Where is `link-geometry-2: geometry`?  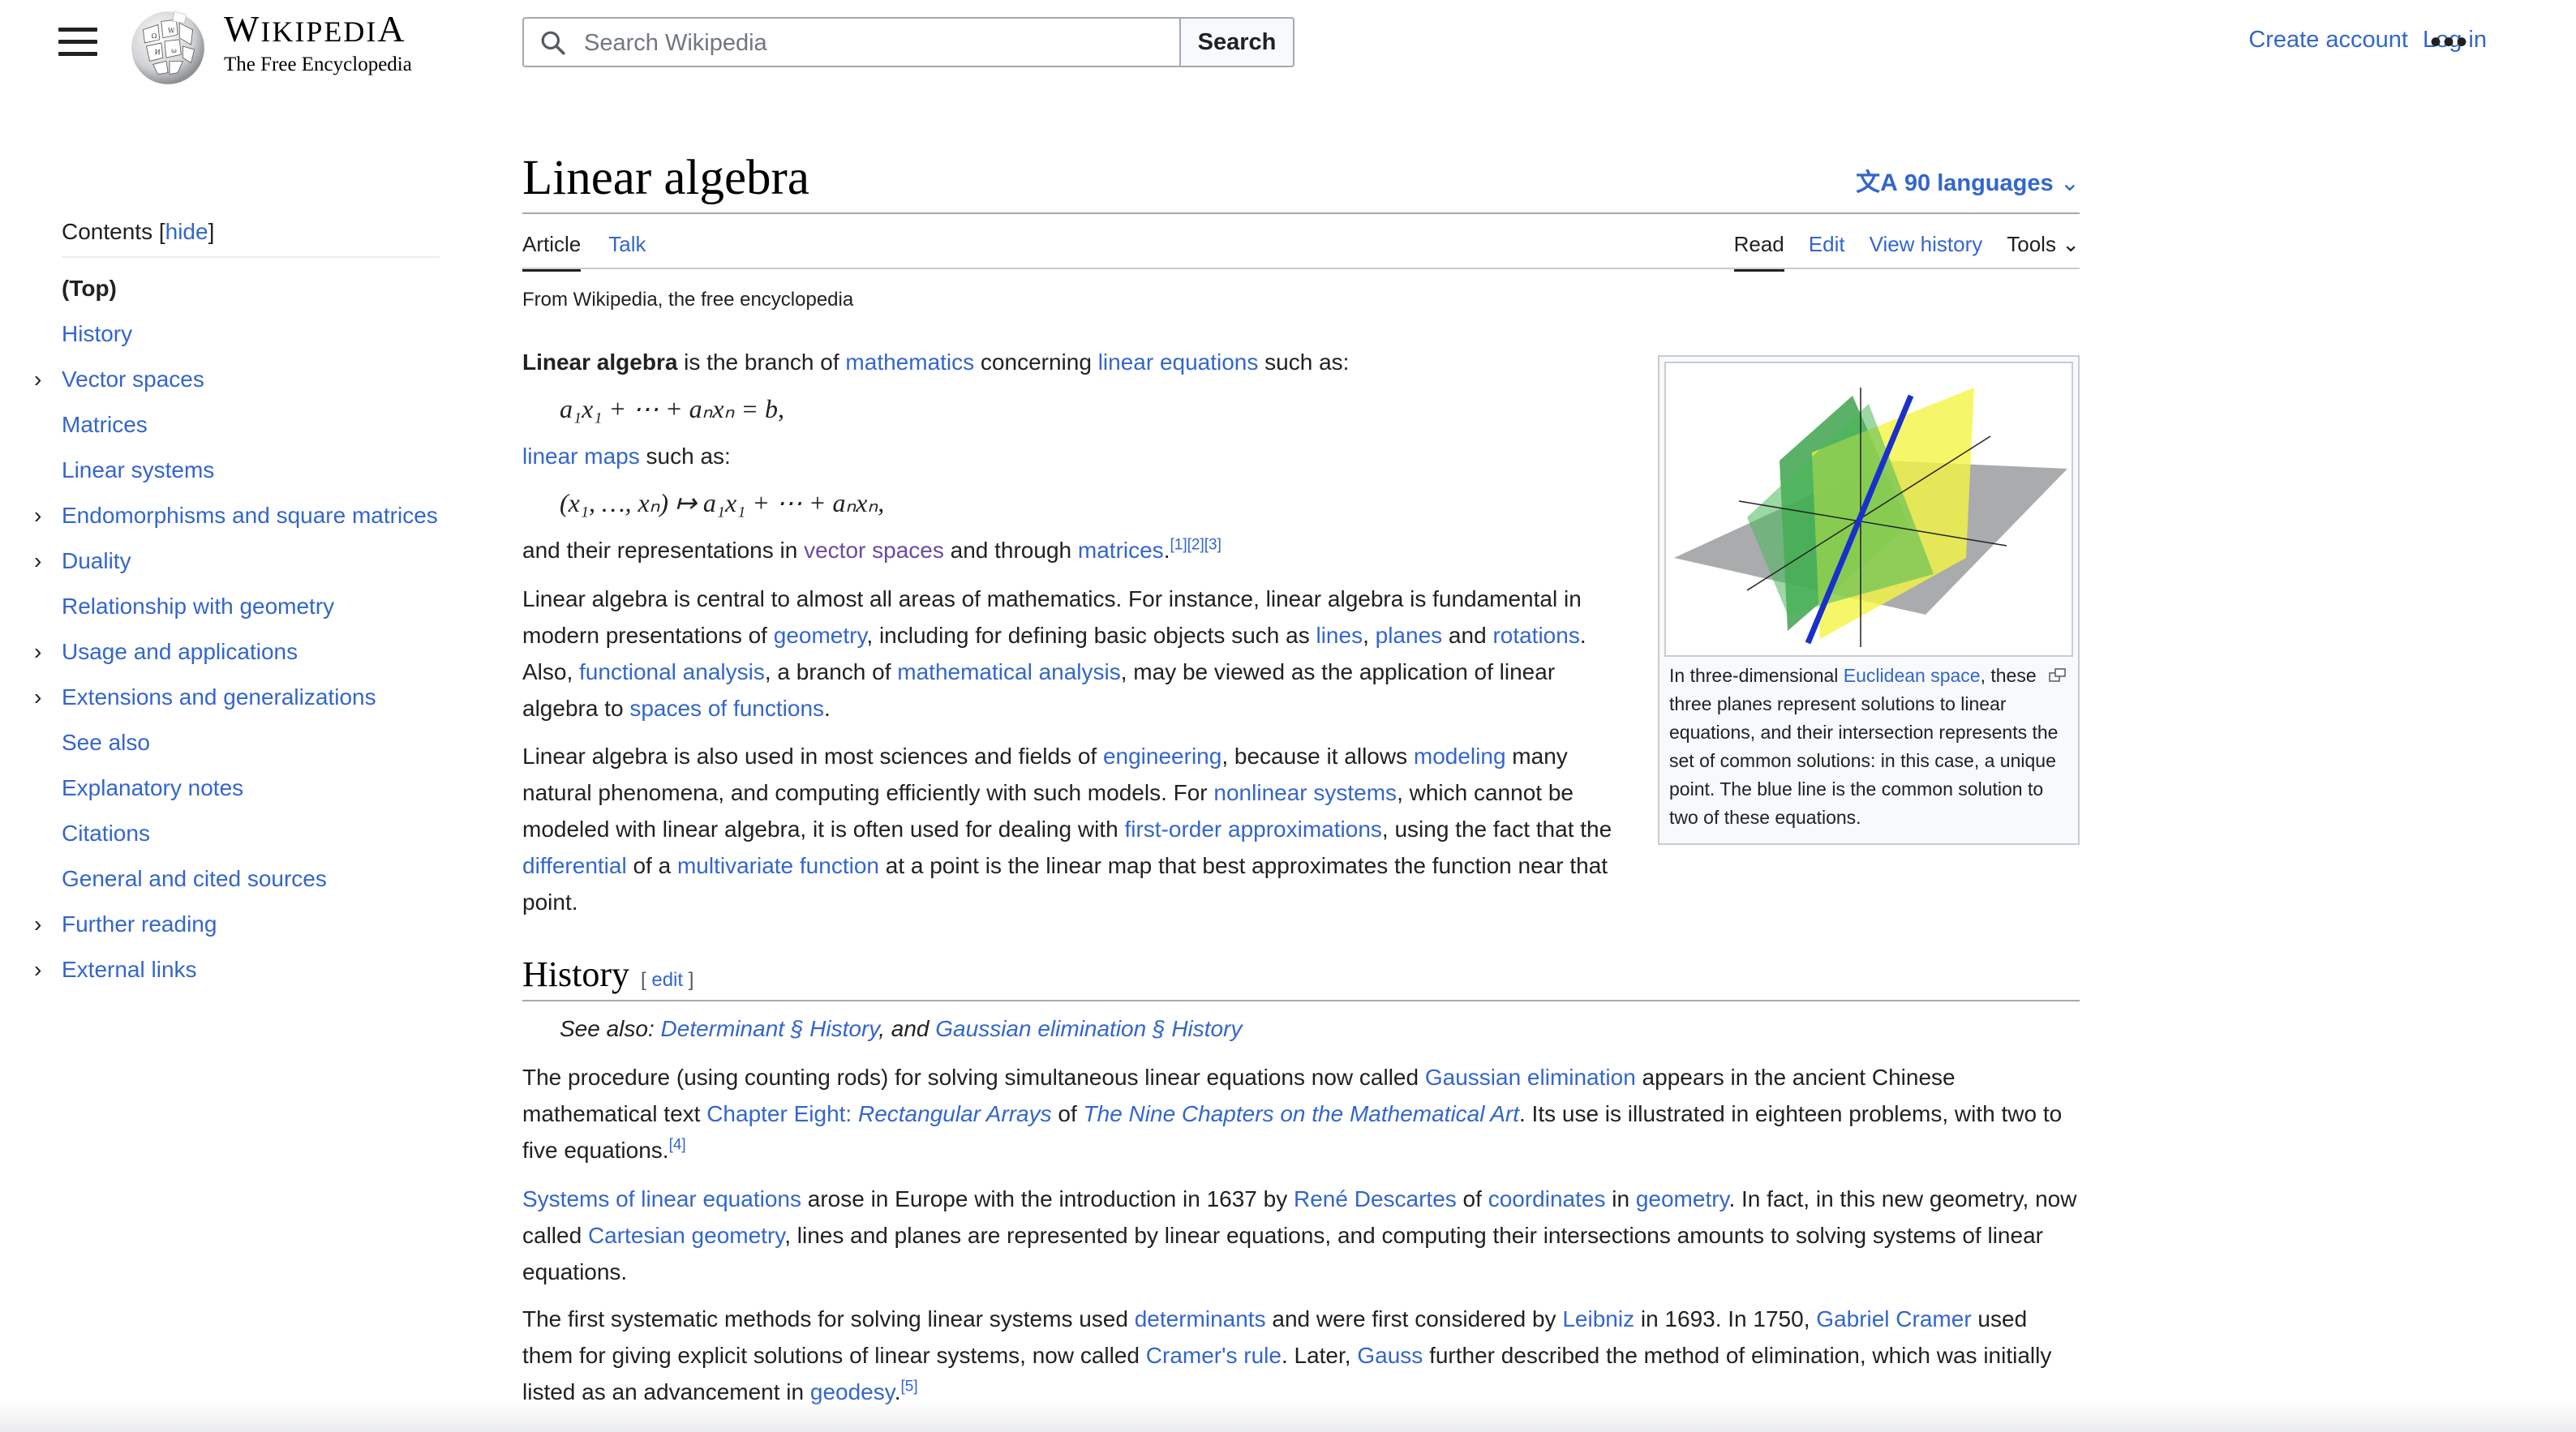
link-geometry-2: geometry is located at coordinates (1682, 1198).